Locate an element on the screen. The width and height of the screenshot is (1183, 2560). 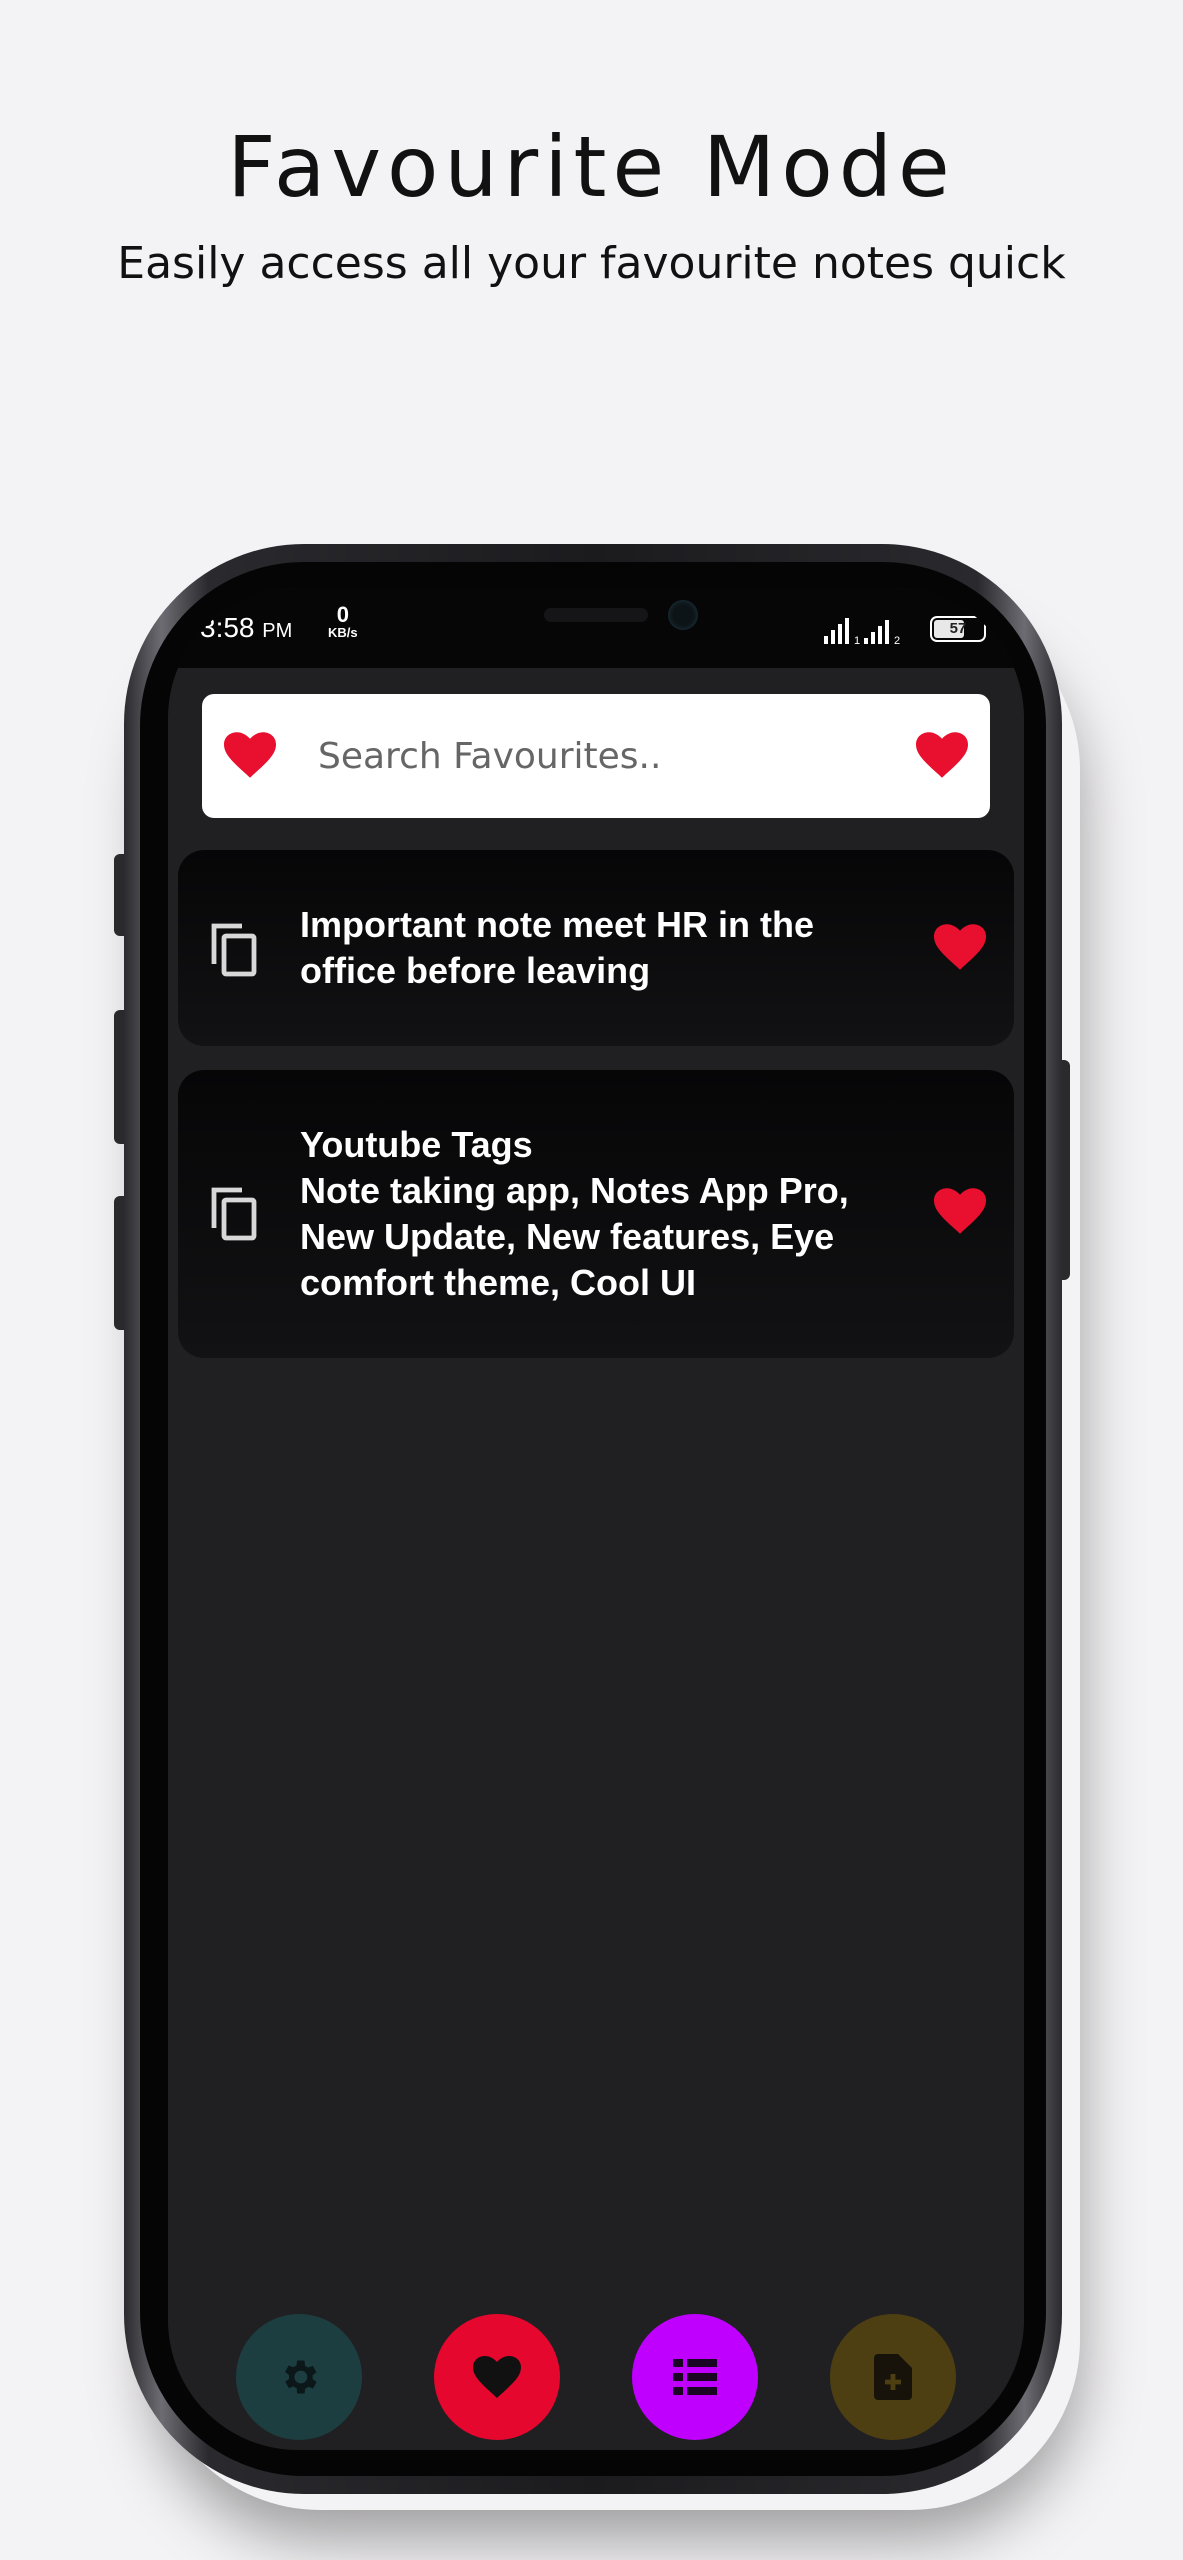
search-bar: Search Favourites.. is located at coordinates (596, 756).